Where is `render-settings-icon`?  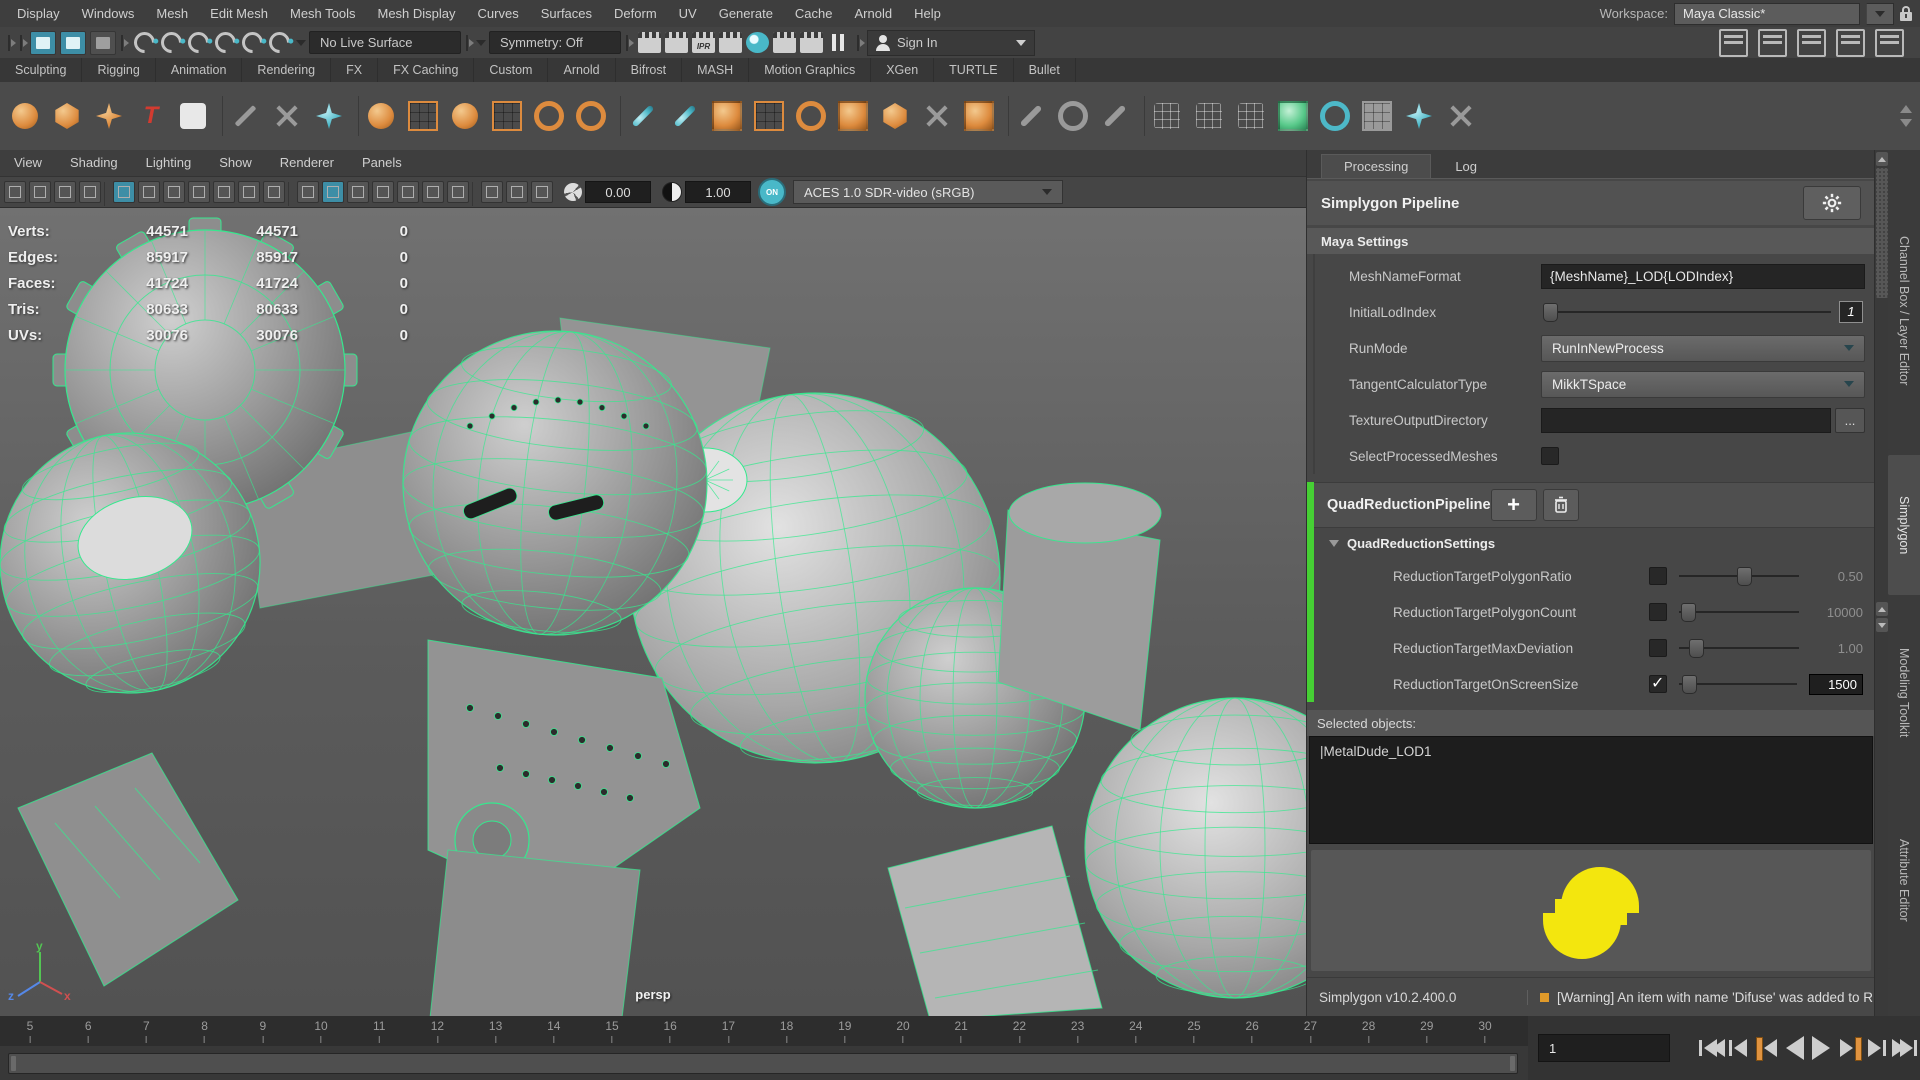 render-settings-icon is located at coordinates (784, 42).